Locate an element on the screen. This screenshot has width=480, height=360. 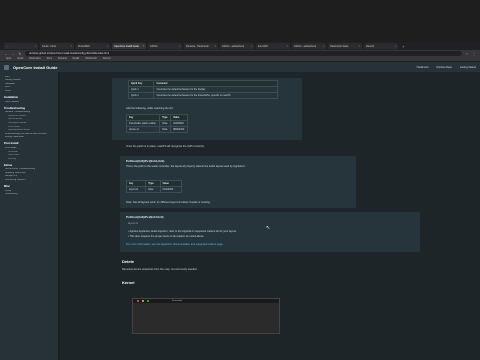
sidebar-item: Multiple OS is located at coordinates (29, 176).